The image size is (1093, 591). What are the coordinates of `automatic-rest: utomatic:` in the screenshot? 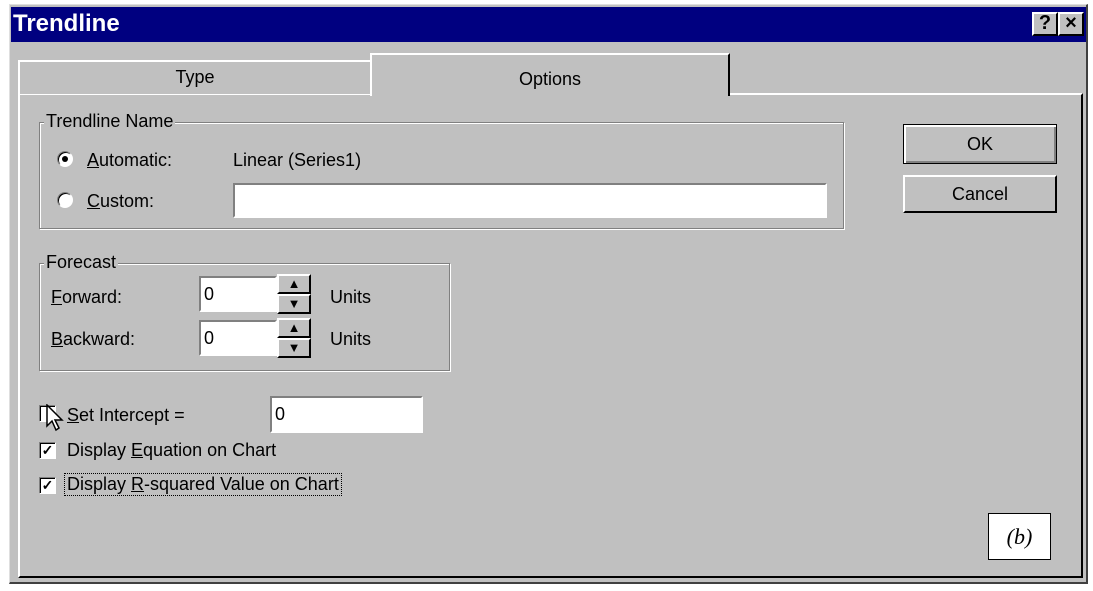 It's located at (136, 160).